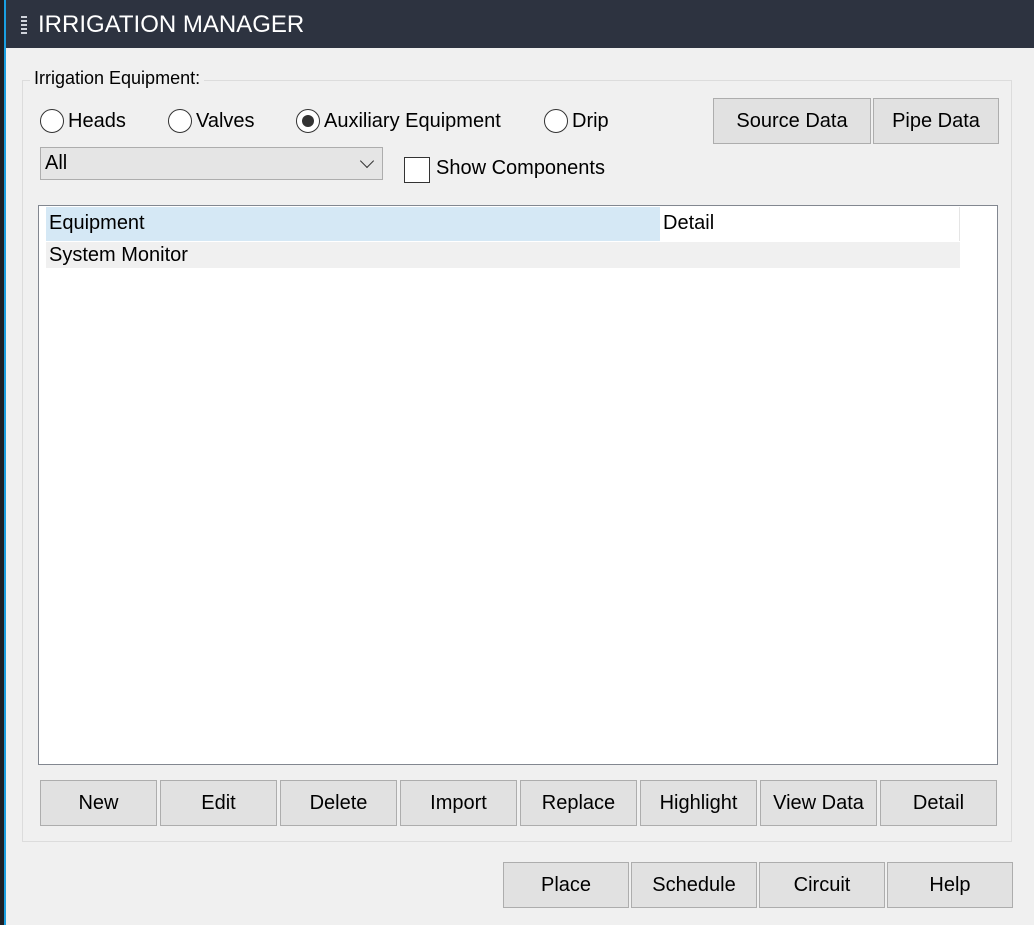 Image resolution: width=1034 pixels, height=925 pixels. I want to click on edit-button: Edit, so click(218, 803).